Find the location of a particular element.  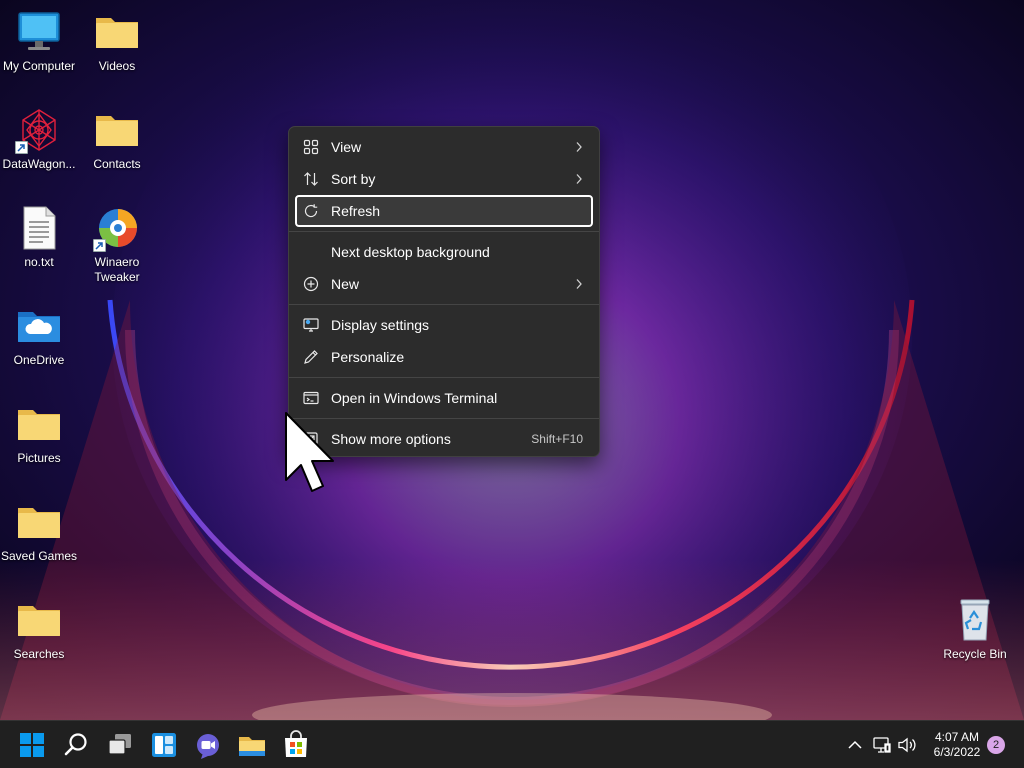

widgets-icon is located at coordinates (164, 745).